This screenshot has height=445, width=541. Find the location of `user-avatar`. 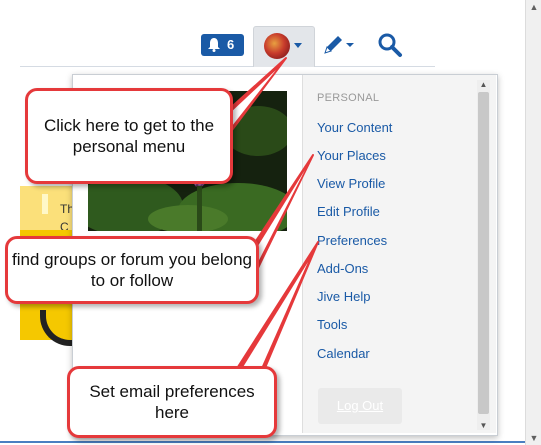

user-avatar is located at coordinates (277, 46).